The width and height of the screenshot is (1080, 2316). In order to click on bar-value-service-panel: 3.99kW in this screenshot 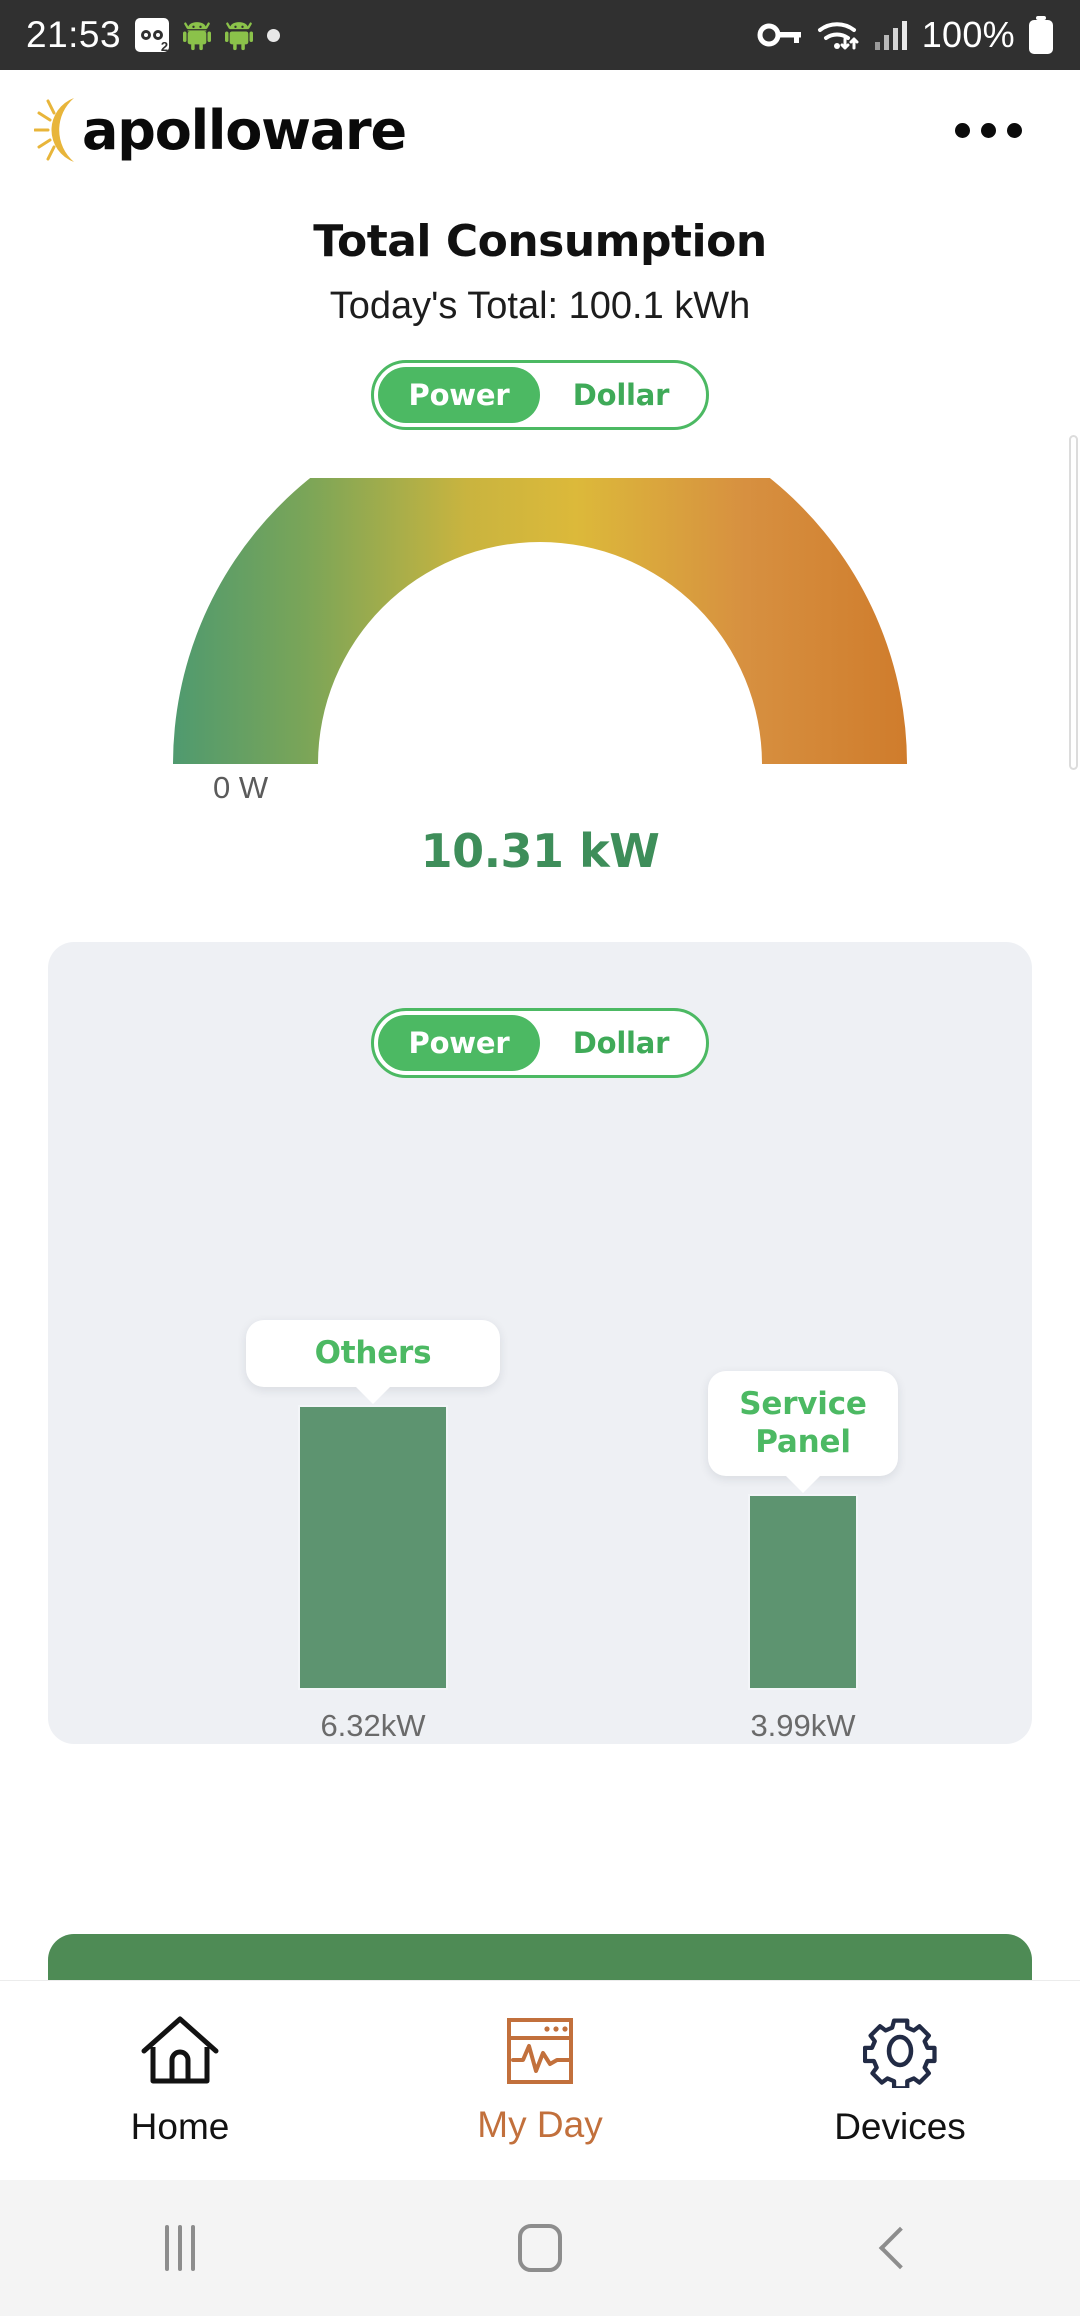, I will do `click(803, 1725)`.